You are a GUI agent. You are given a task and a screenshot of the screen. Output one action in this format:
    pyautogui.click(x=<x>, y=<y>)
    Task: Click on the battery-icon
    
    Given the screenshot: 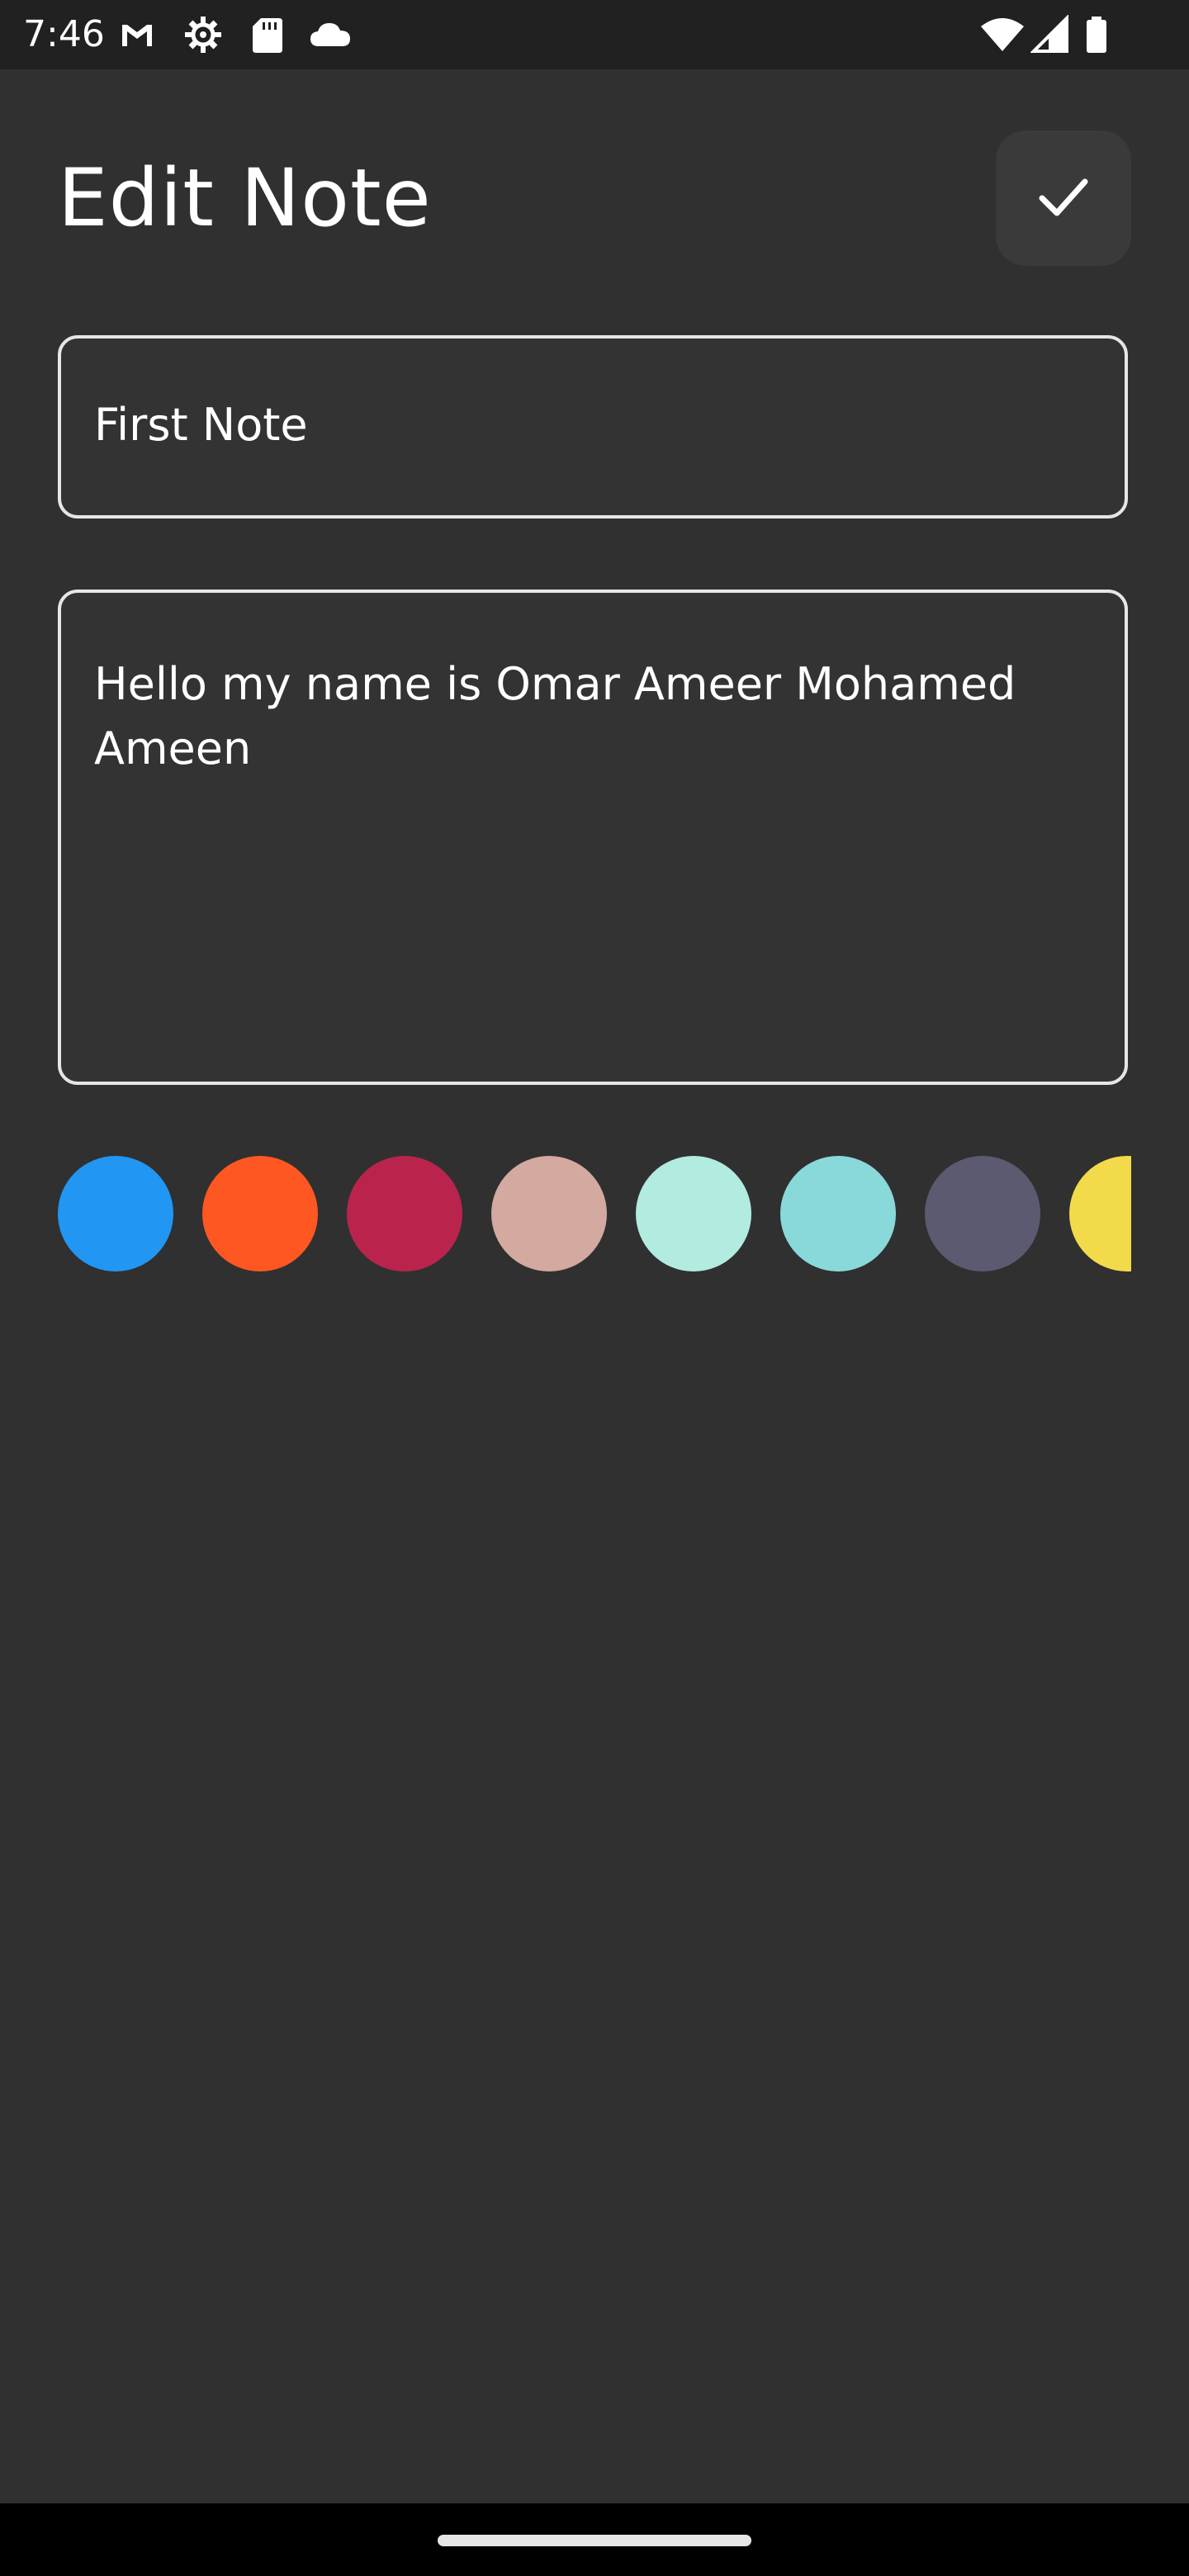 What is the action you would take?
    pyautogui.click(x=1103, y=34)
    